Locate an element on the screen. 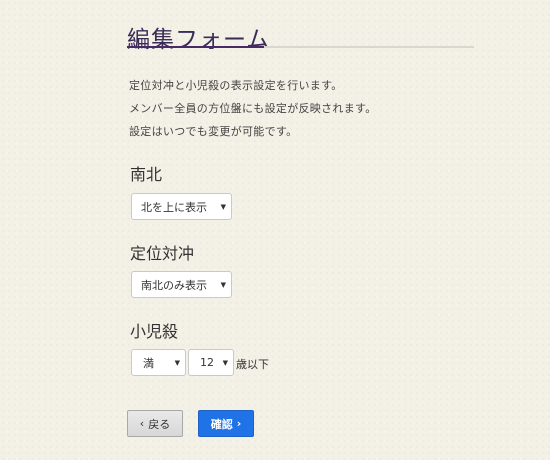  confirm-button: 確認 › is located at coordinates (226, 423).